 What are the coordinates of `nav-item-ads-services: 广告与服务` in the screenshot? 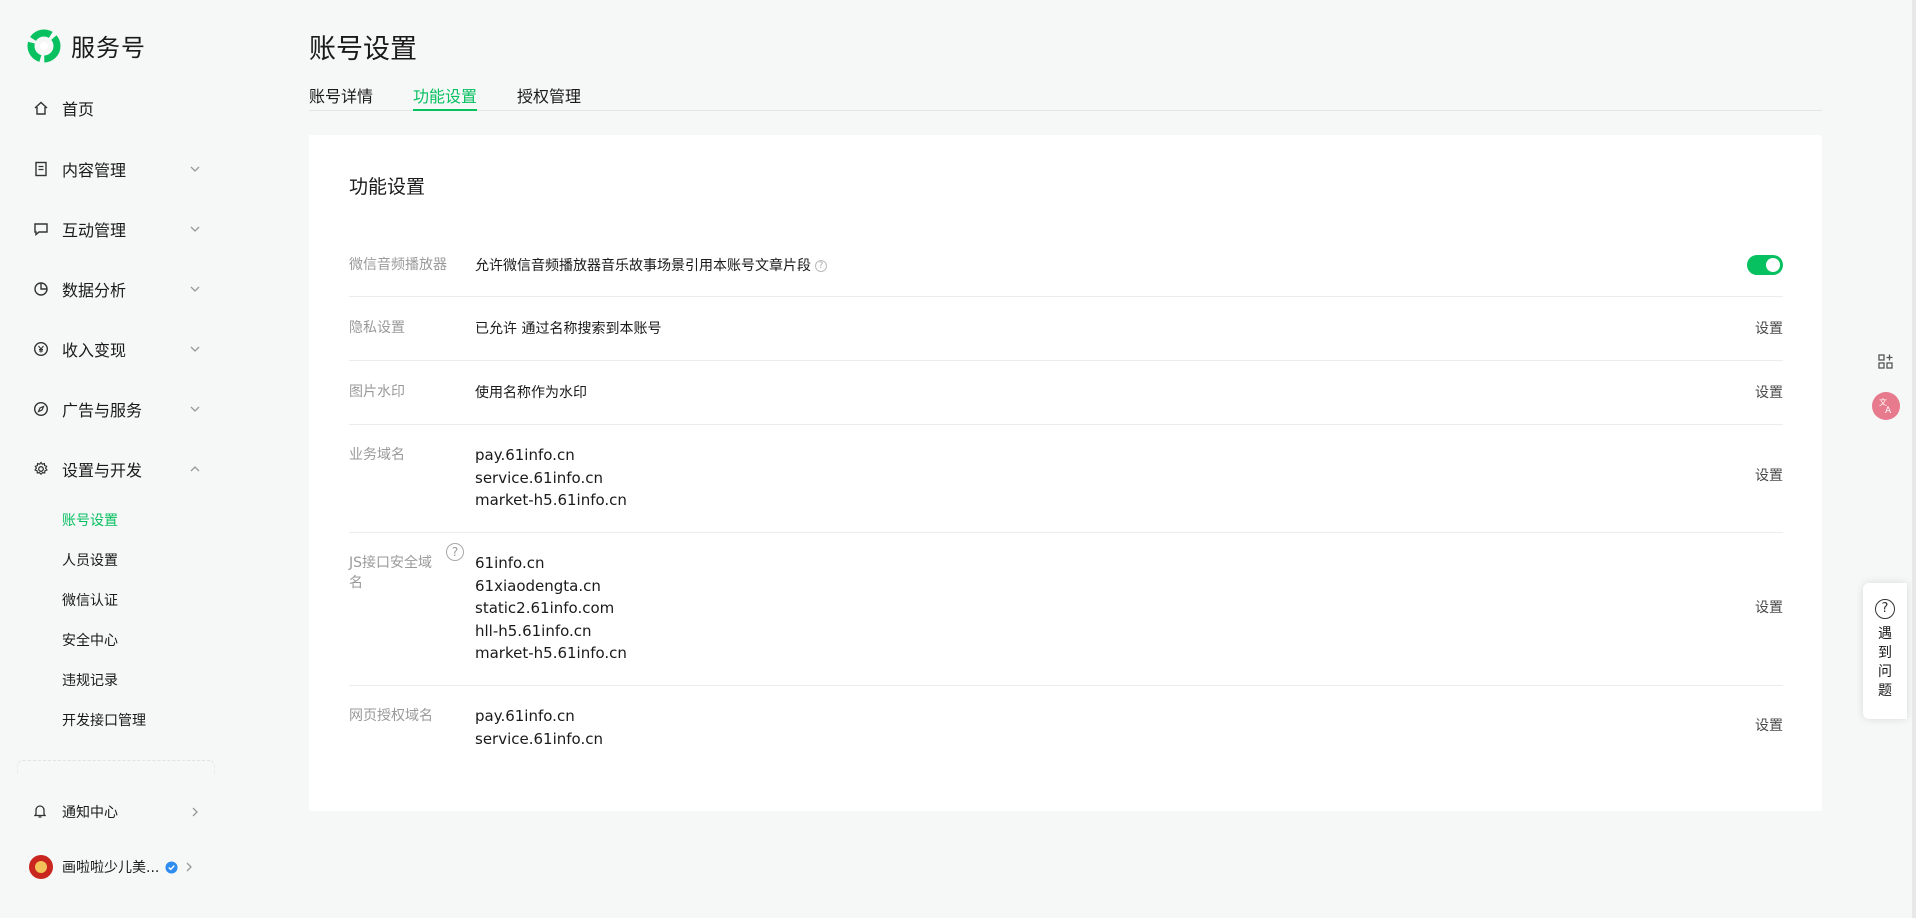 It's located at (117, 409).